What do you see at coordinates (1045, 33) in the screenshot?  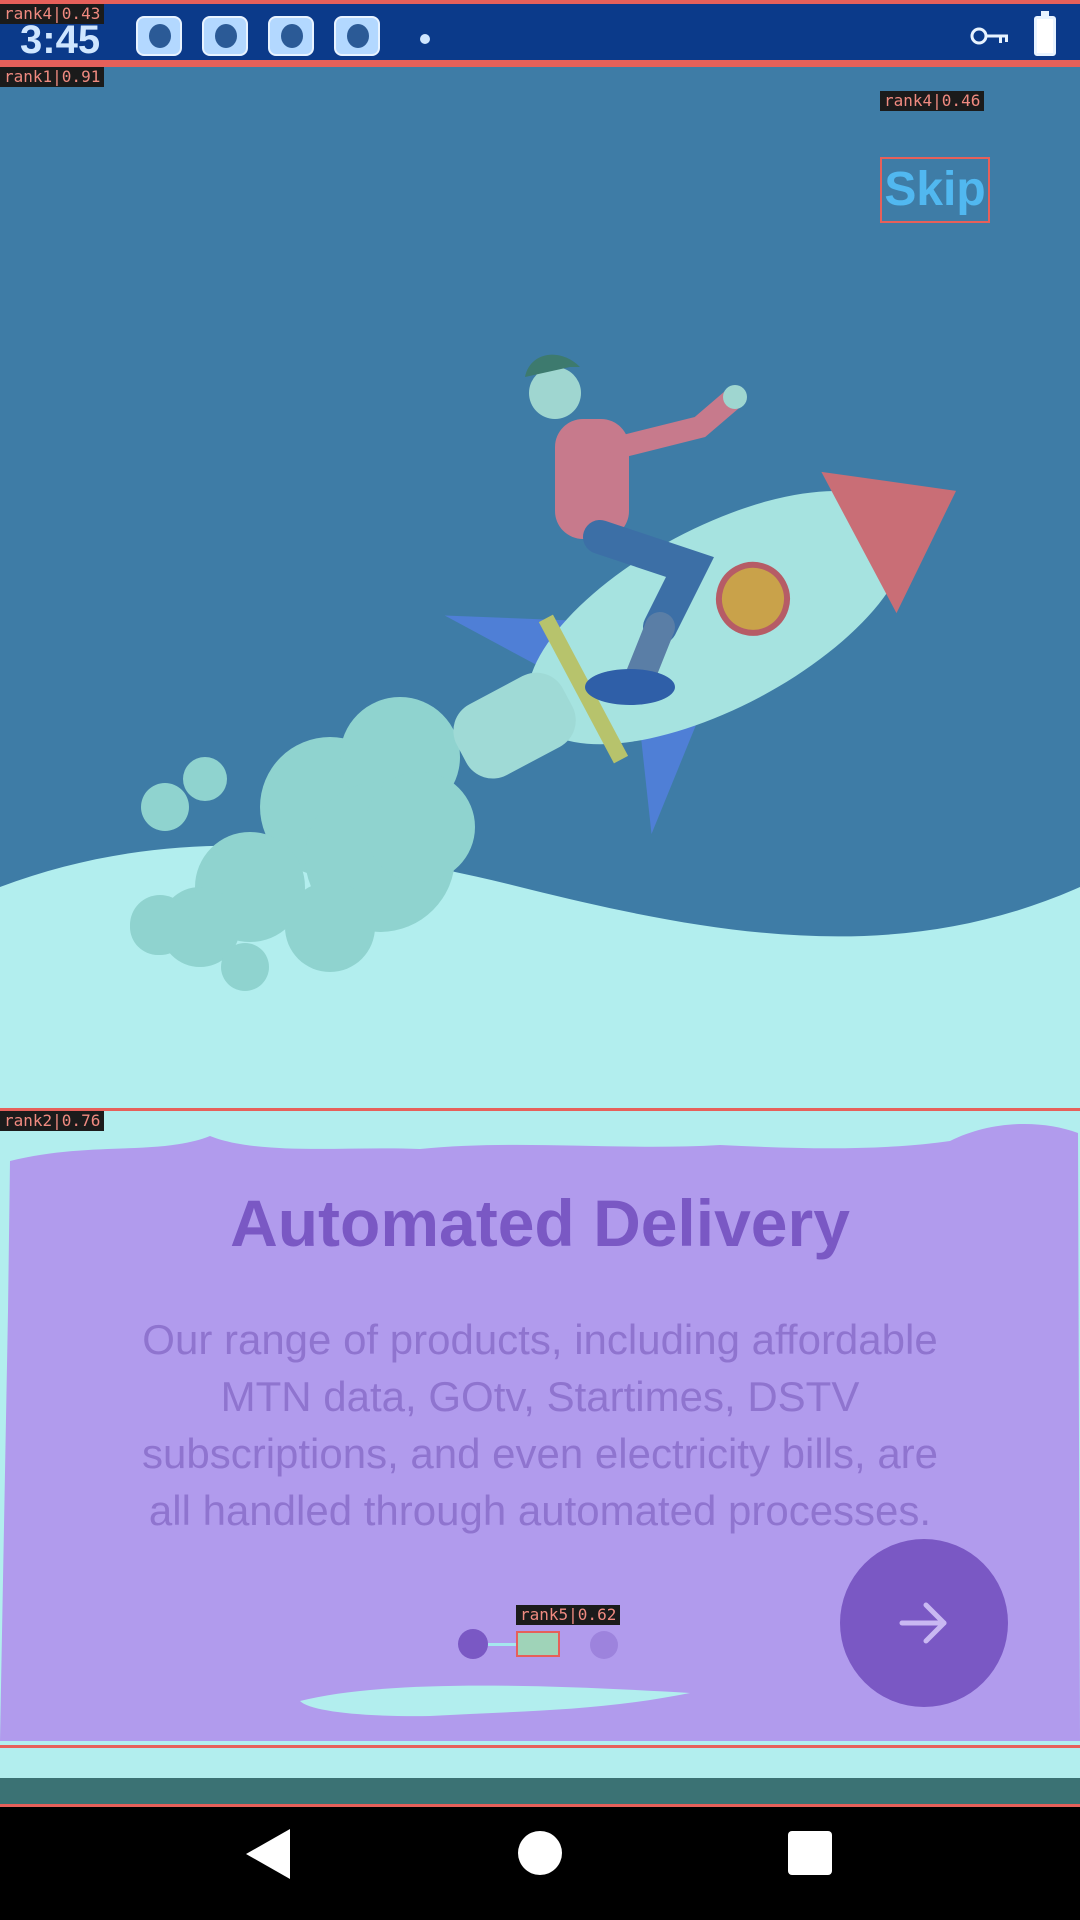 I see `battery-charging-icon` at bounding box center [1045, 33].